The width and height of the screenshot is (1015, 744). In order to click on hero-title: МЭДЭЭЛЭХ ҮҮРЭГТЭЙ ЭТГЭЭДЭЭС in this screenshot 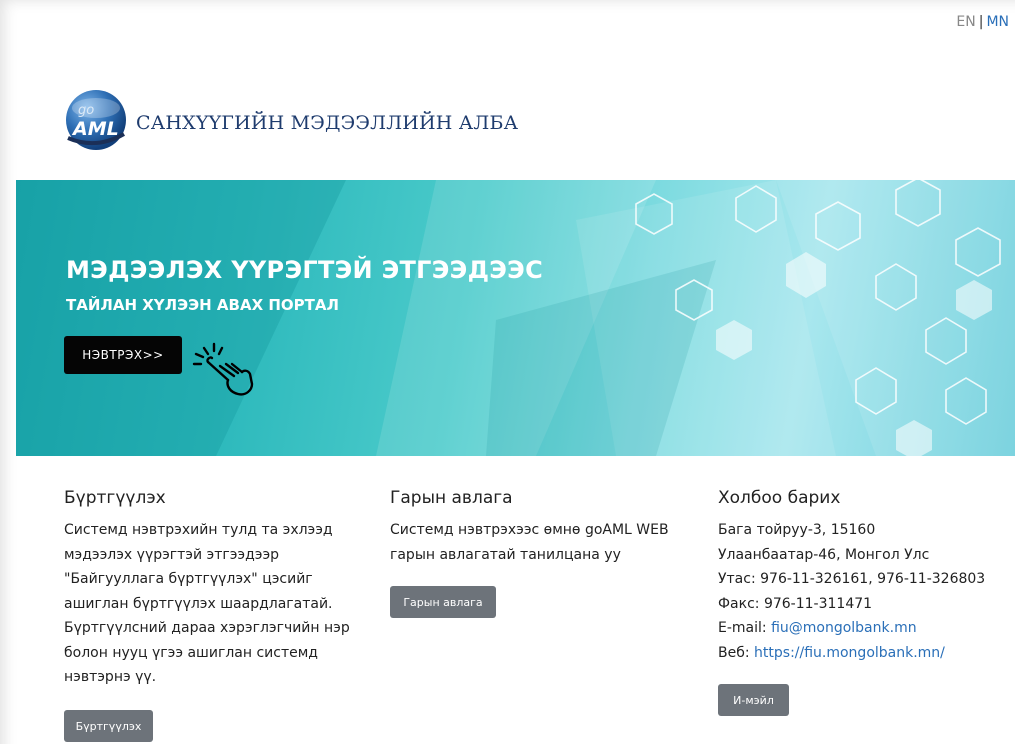, I will do `click(305, 270)`.